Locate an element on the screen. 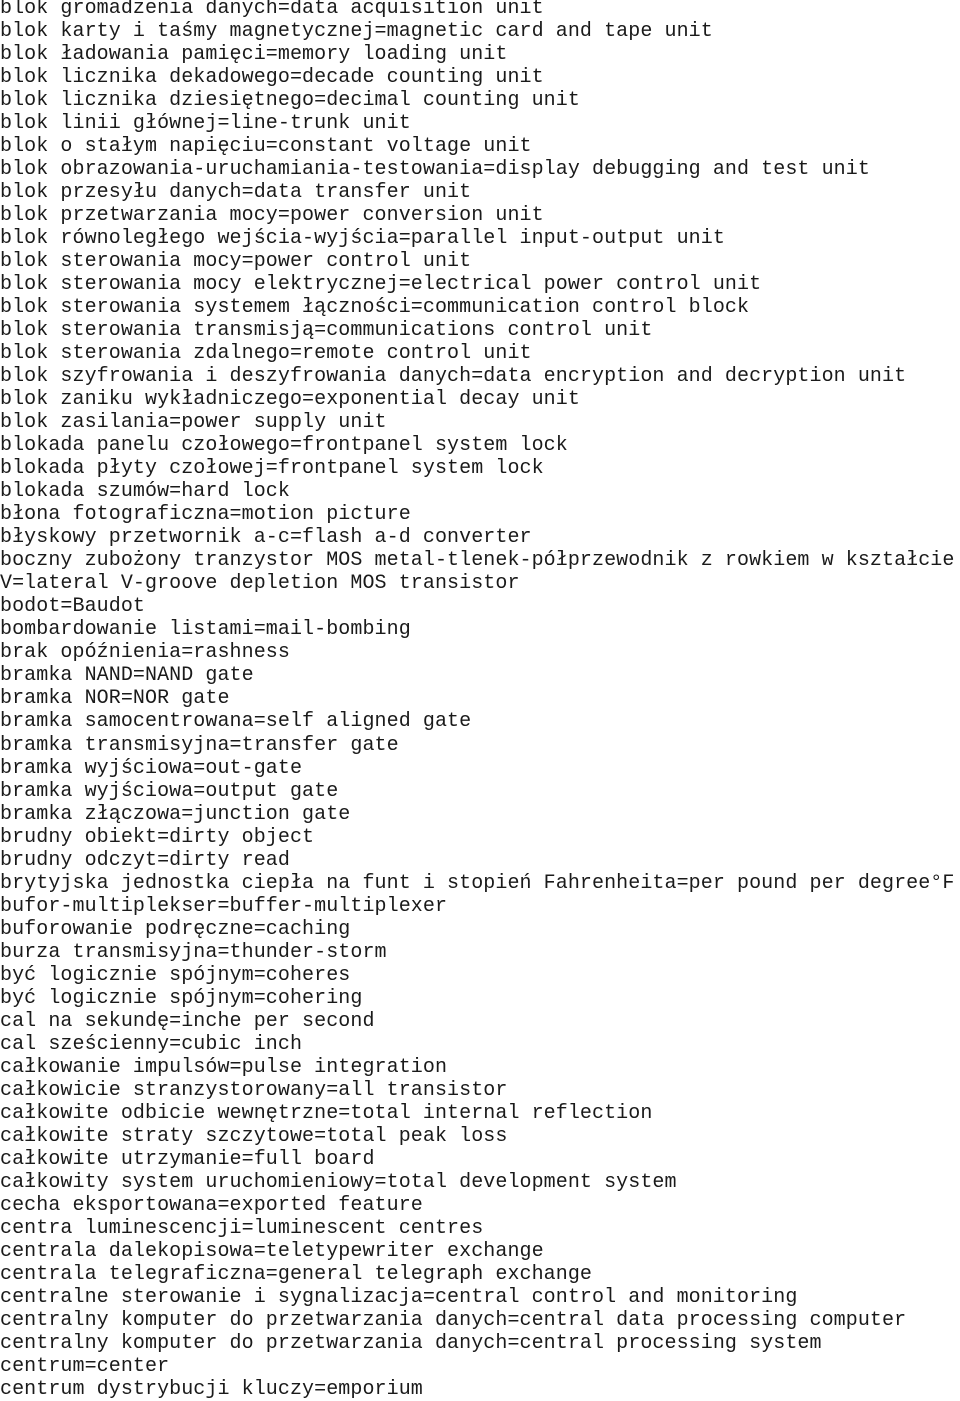 The height and width of the screenshot is (1401, 960). glossary-entry: blok przesyłu danych=data transfer unit is located at coordinates (236, 193).